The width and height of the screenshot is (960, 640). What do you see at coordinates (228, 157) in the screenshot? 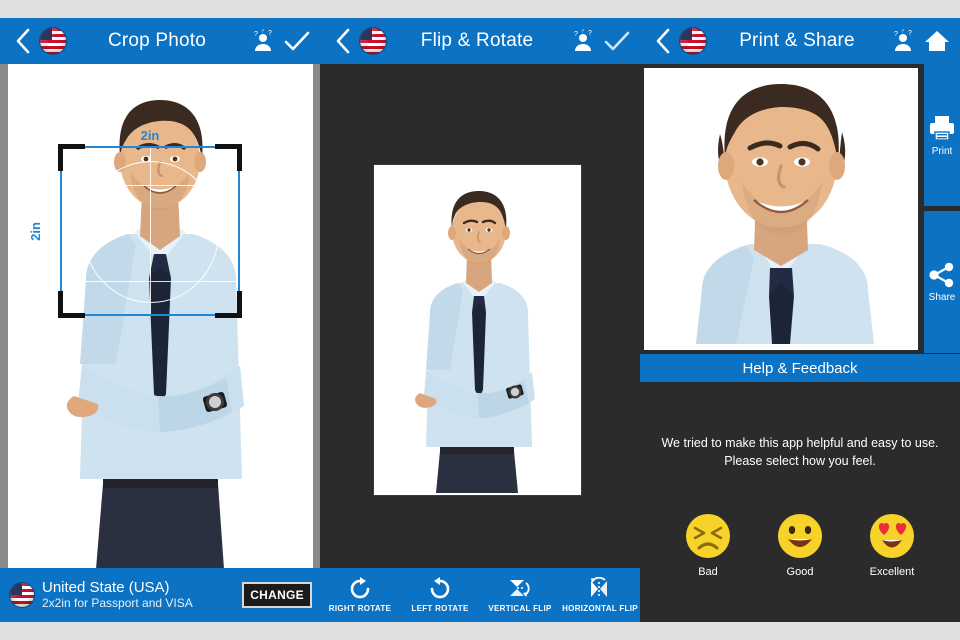
I see `crop-handle-top-right` at bounding box center [228, 157].